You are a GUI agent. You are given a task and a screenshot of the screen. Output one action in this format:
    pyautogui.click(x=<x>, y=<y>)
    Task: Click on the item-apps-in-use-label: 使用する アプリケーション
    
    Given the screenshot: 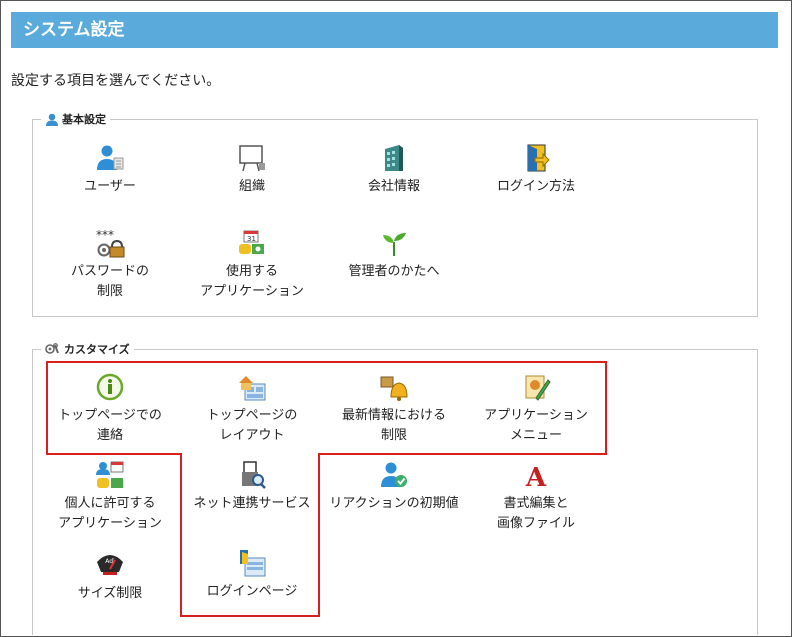 What is the action you would take?
    pyautogui.click(x=252, y=281)
    